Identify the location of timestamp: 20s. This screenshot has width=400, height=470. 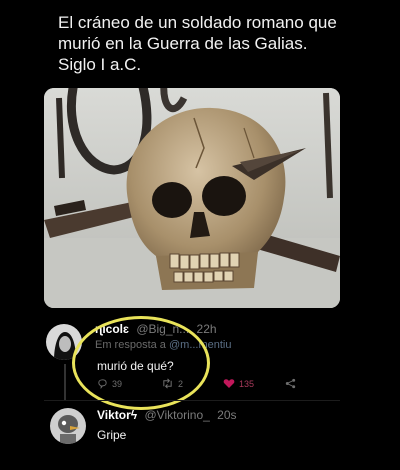
(226, 415).